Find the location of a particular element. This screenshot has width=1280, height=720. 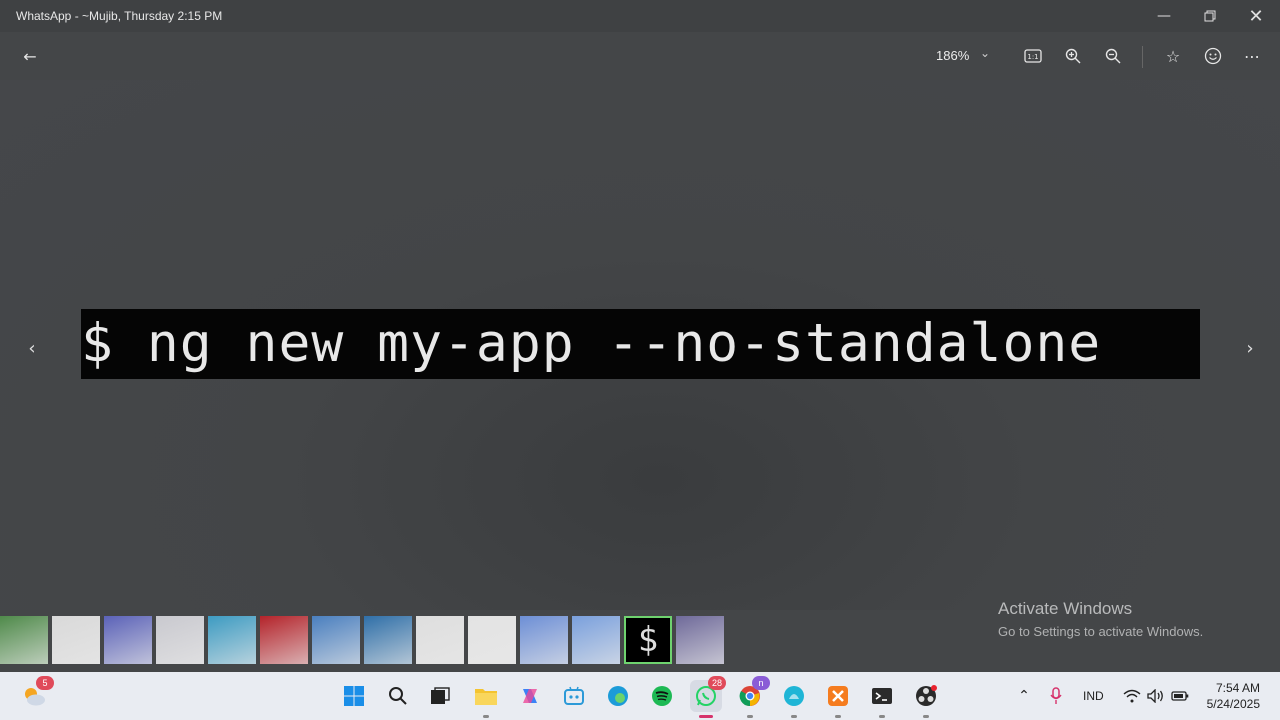

start-button is located at coordinates (354, 696).